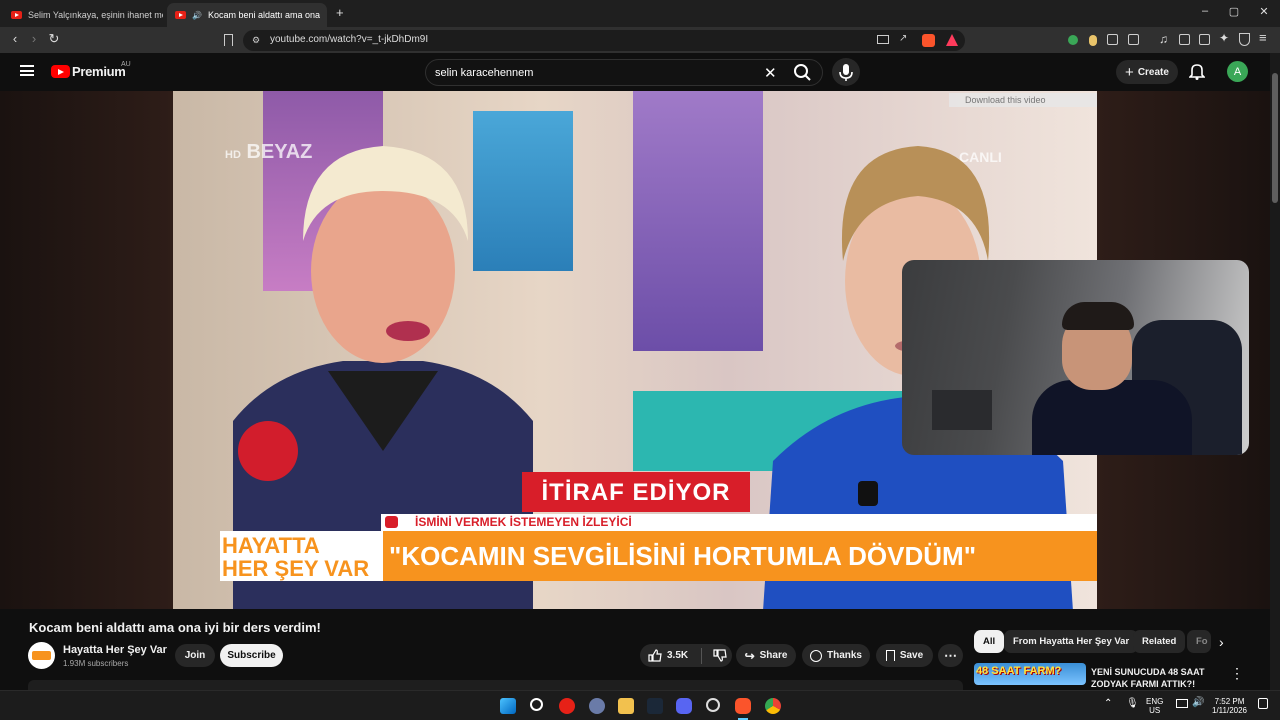 This screenshot has height=720, width=1280. What do you see at coordinates (678, 655) in the screenshot?
I see `like-count: 3.5K` at bounding box center [678, 655].